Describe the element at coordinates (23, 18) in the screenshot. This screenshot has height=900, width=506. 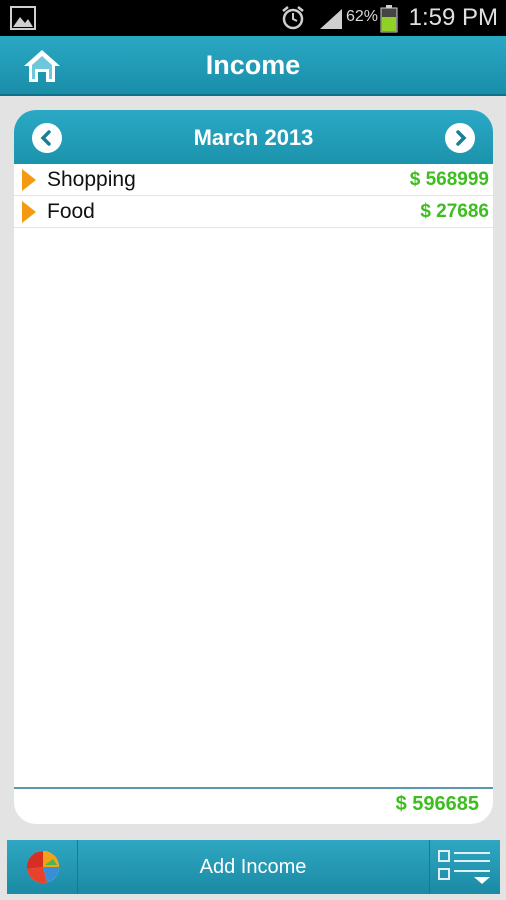
I see `gallery-icon` at that location.